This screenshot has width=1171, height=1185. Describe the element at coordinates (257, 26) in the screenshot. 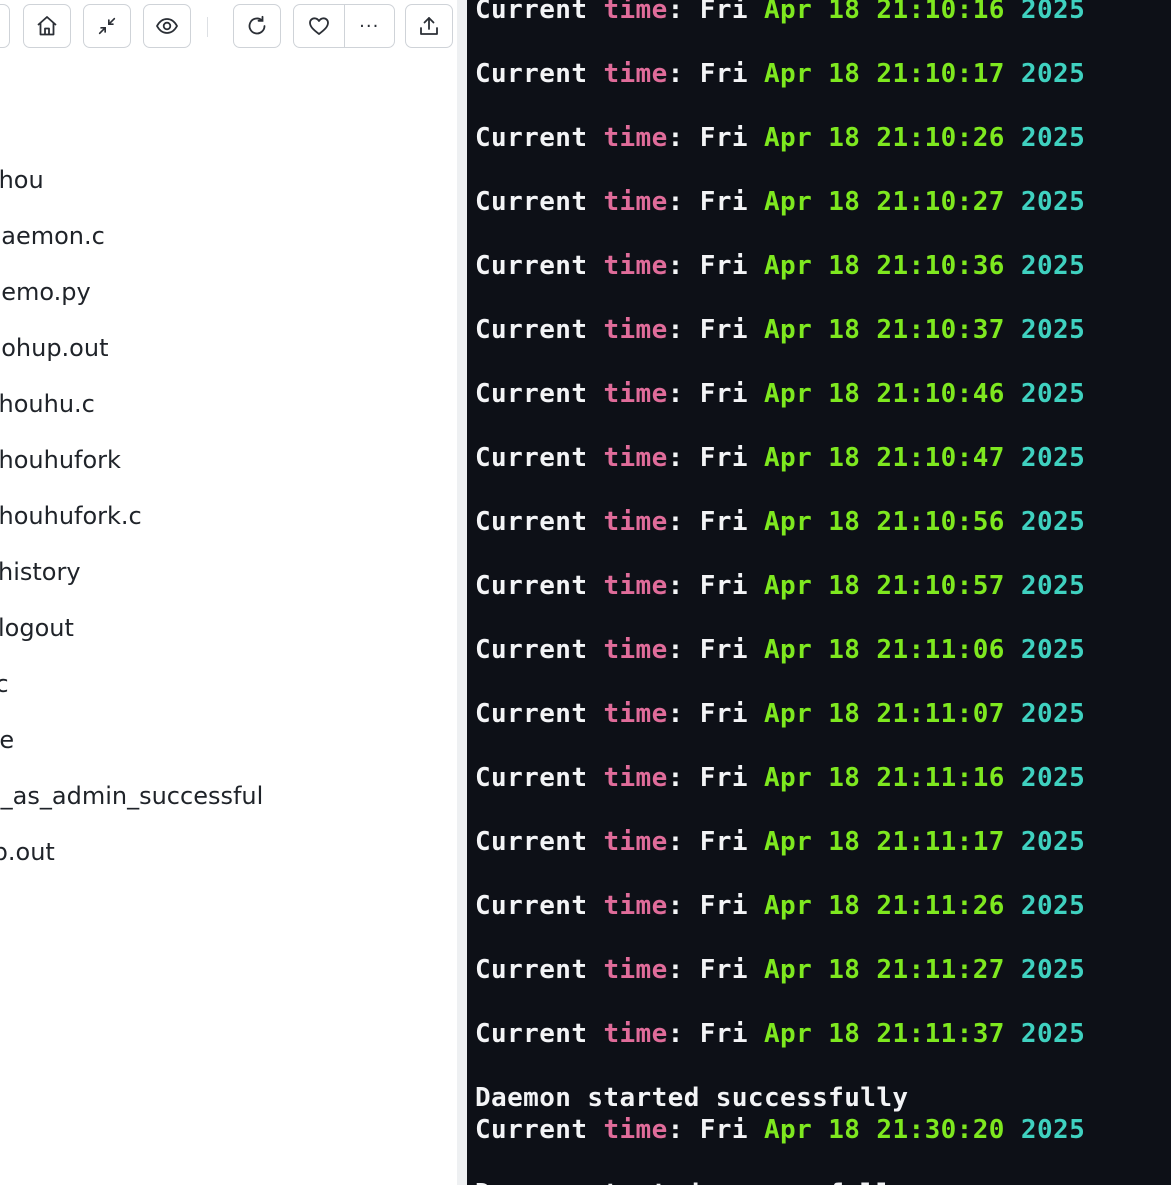

I see `refresh-button` at that location.